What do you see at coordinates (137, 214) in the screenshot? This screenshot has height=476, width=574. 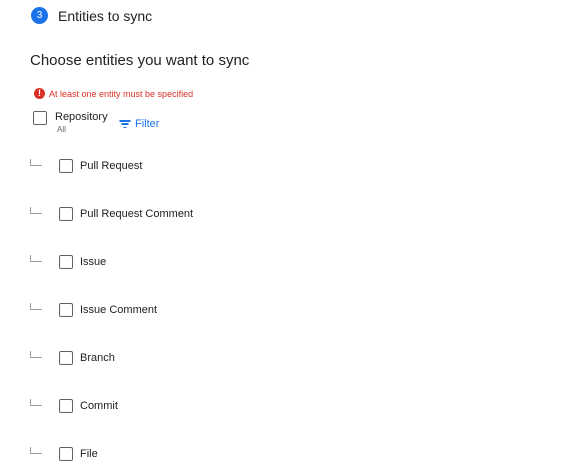 I see `entity-label: Pull Request Comment` at bounding box center [137, 214].